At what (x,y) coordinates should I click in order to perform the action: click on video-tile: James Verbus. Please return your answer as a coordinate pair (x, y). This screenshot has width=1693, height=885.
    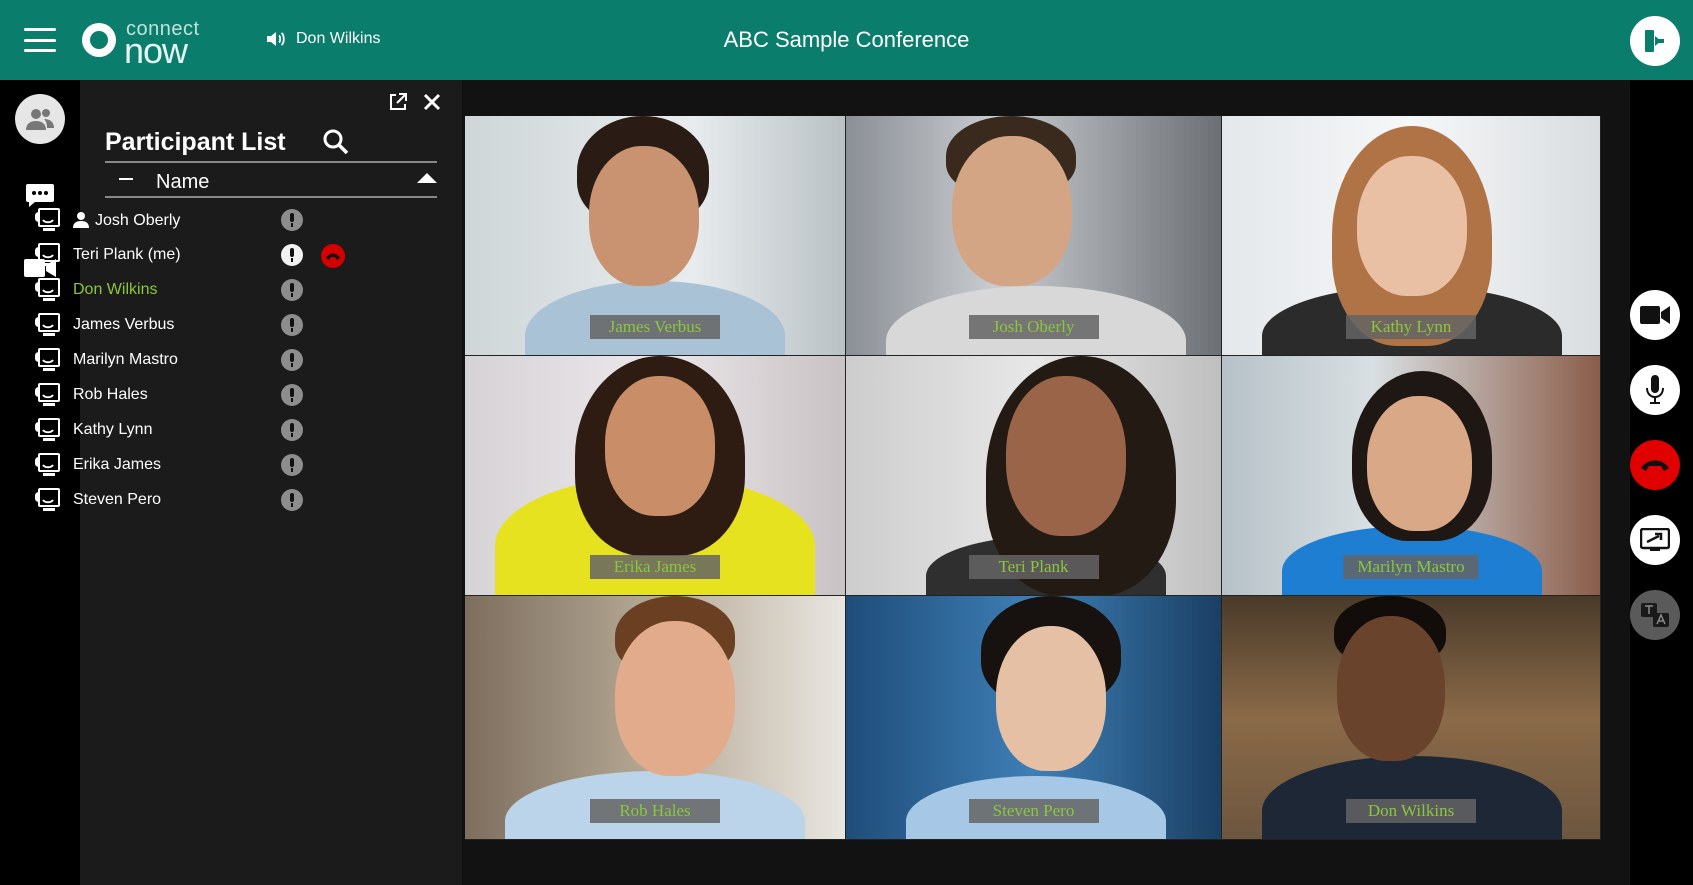
    Looking at the image, I should click on (655, 236).